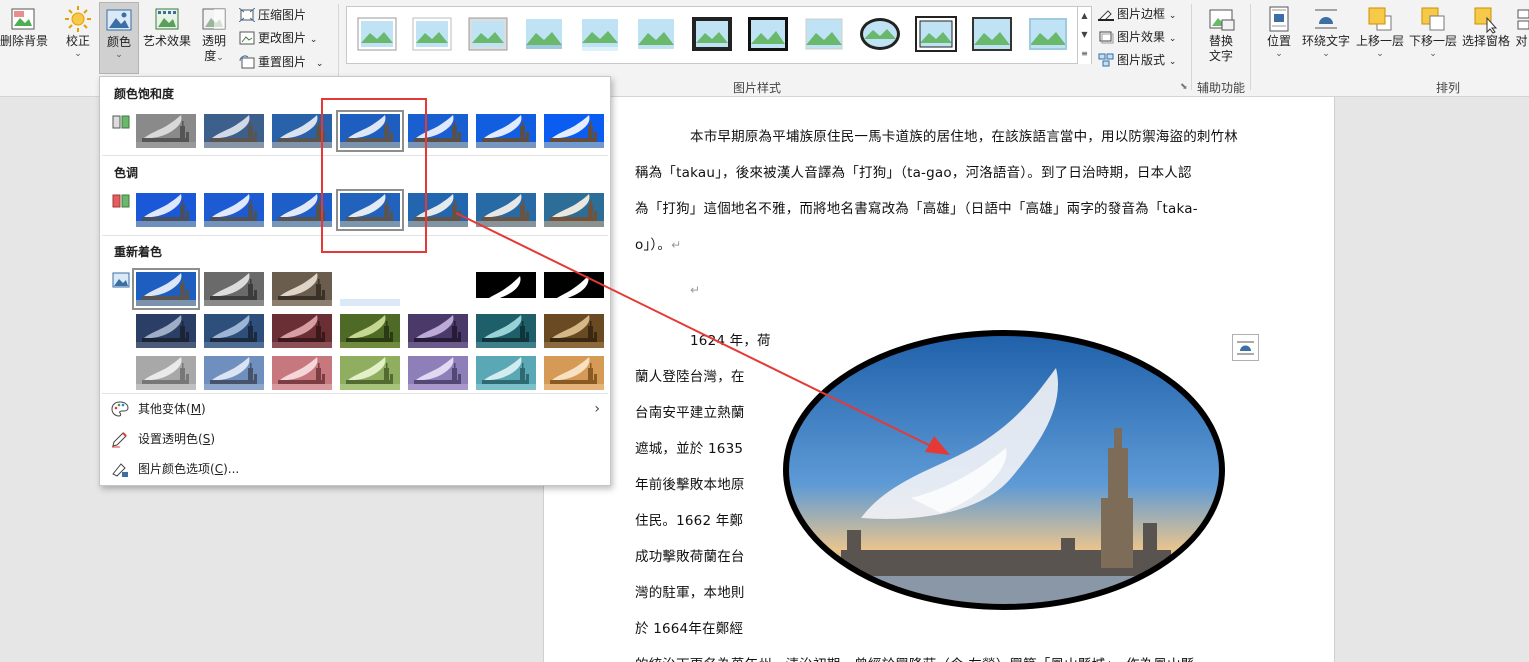 This screenshot has height=662, width=1529. What do you see at coordinates (219, 469) in the screenshot?
I see `picture-color-options-access-key: C` at bounding box center [219, 469].